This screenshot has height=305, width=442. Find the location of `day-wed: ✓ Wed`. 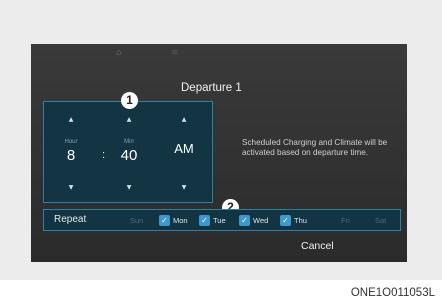

day-wed: ✓ Wed is located at coordinates (258, 221).